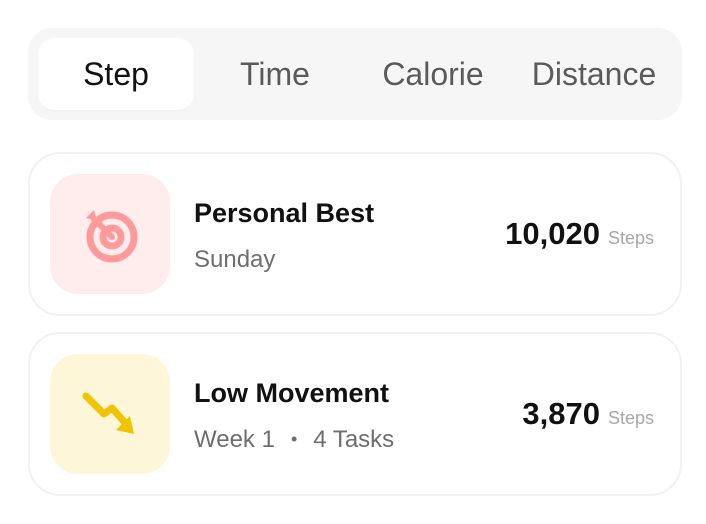 The image size is (706, 524). What do you see at coordinates (234, 439) in the screenshot?
I see `week-label: Week 1` at bounding box center [234, 439].